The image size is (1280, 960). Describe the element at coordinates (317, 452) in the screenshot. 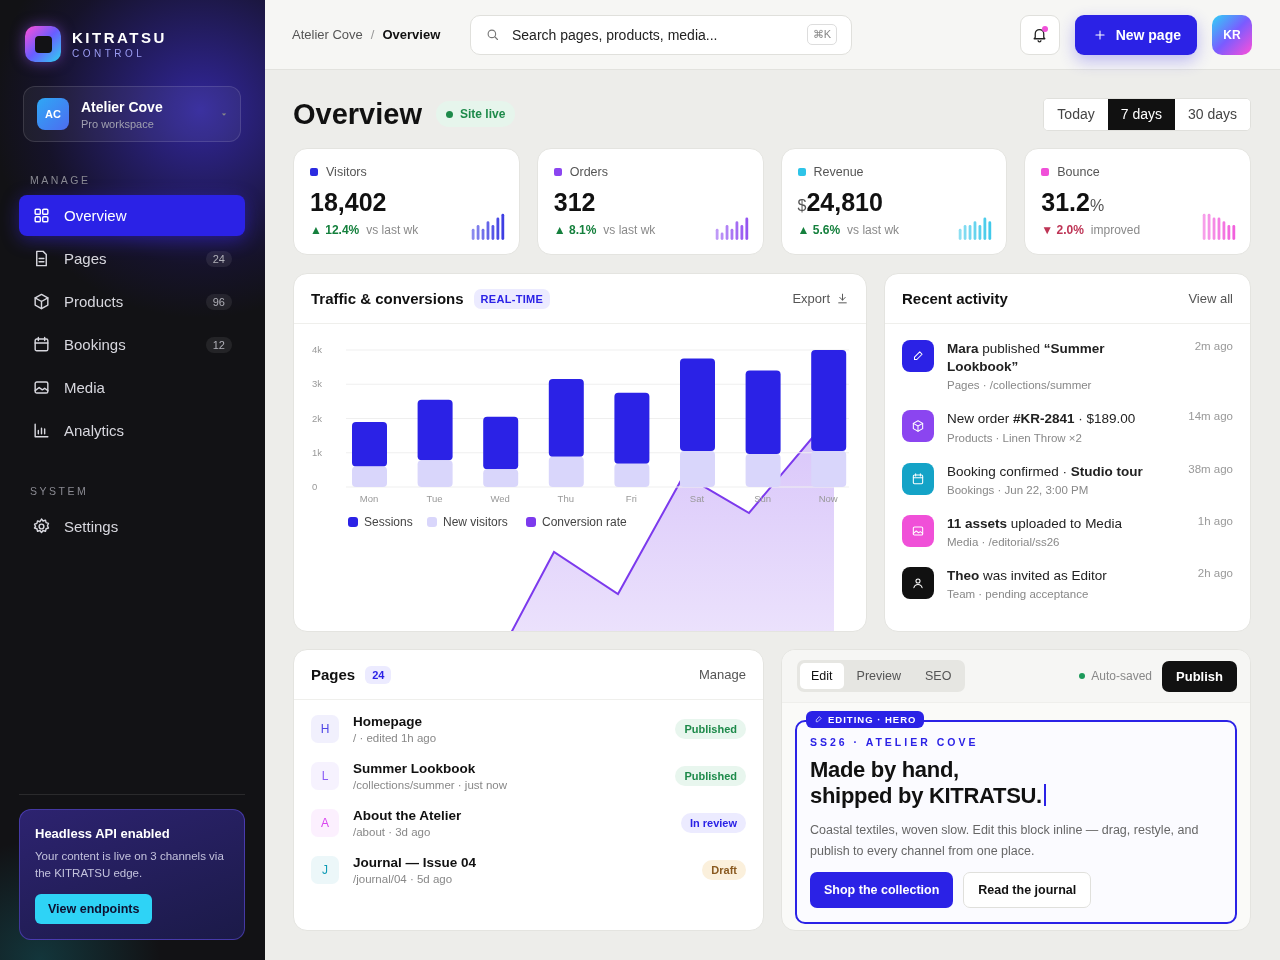

I see `axis-label: 1k` at that location.